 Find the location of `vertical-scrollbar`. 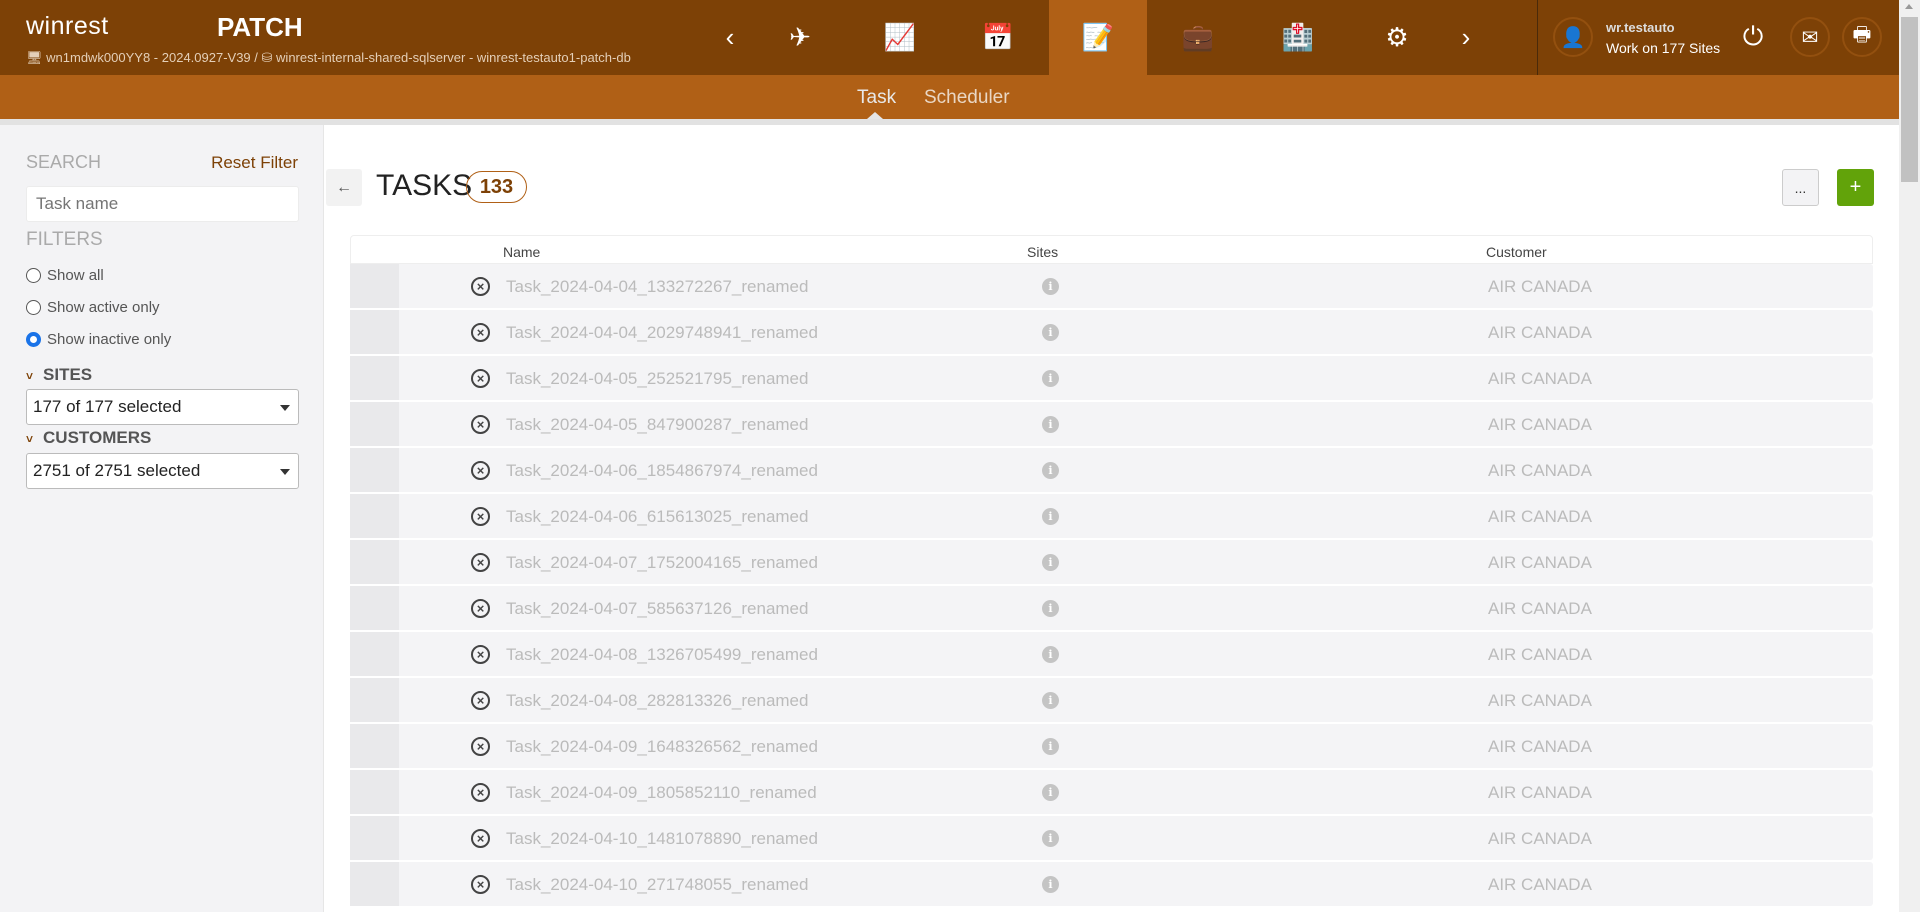

vertical-scrollbar is located at coordinates (1909, 456).